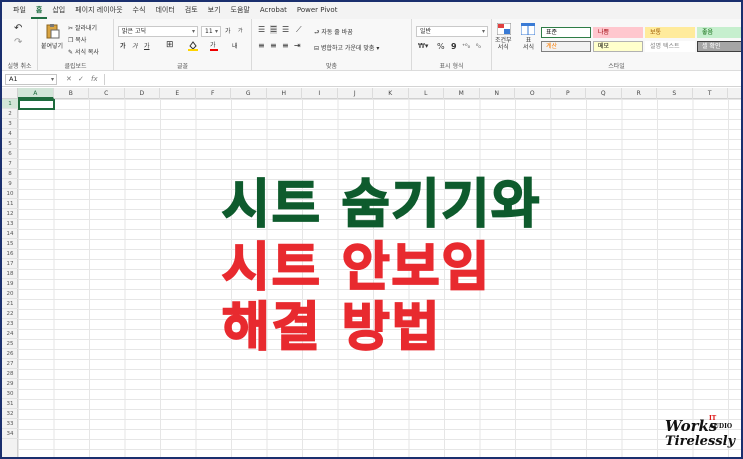 This screenshot has width=743, height=459. Describe the element at coordinates (719, 46) in the screenshot. I see `cell-style-7: 셀 확인` at that location.